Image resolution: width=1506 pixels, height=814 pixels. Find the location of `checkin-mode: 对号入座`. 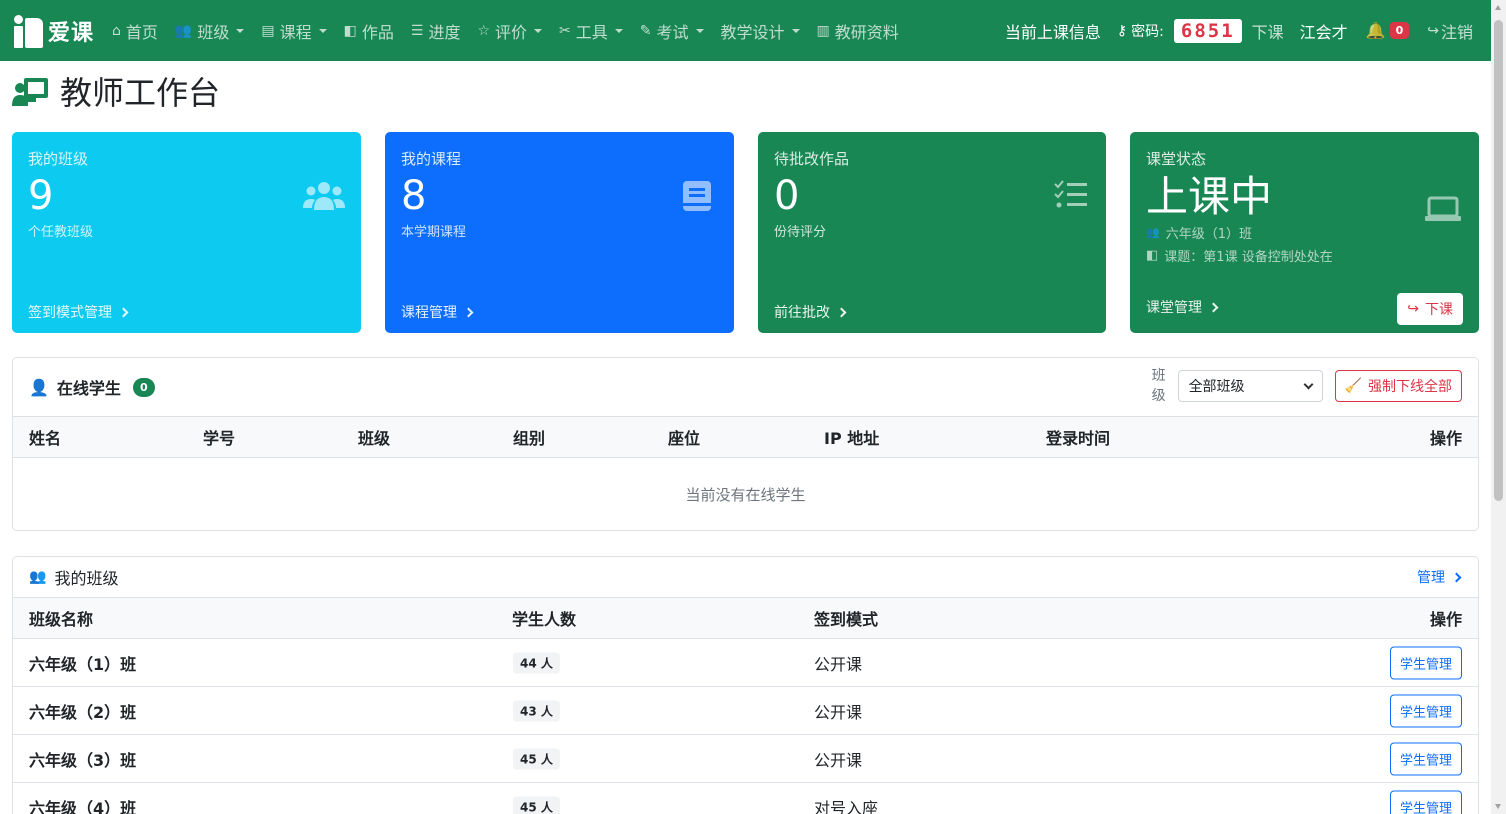

checkin-mode: 对号入座 is located at coordinates (846, 806).